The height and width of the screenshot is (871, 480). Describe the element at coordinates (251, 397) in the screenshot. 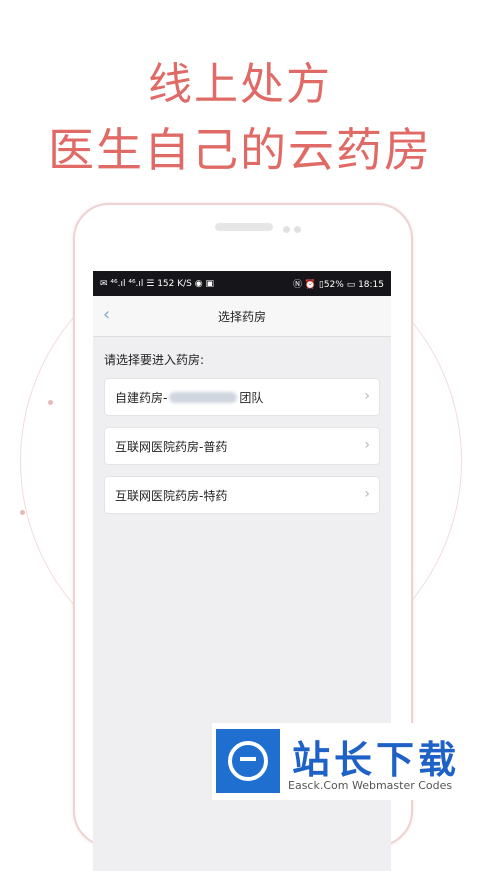

I see `pharmacy-label-suffix: 团队` at that location.